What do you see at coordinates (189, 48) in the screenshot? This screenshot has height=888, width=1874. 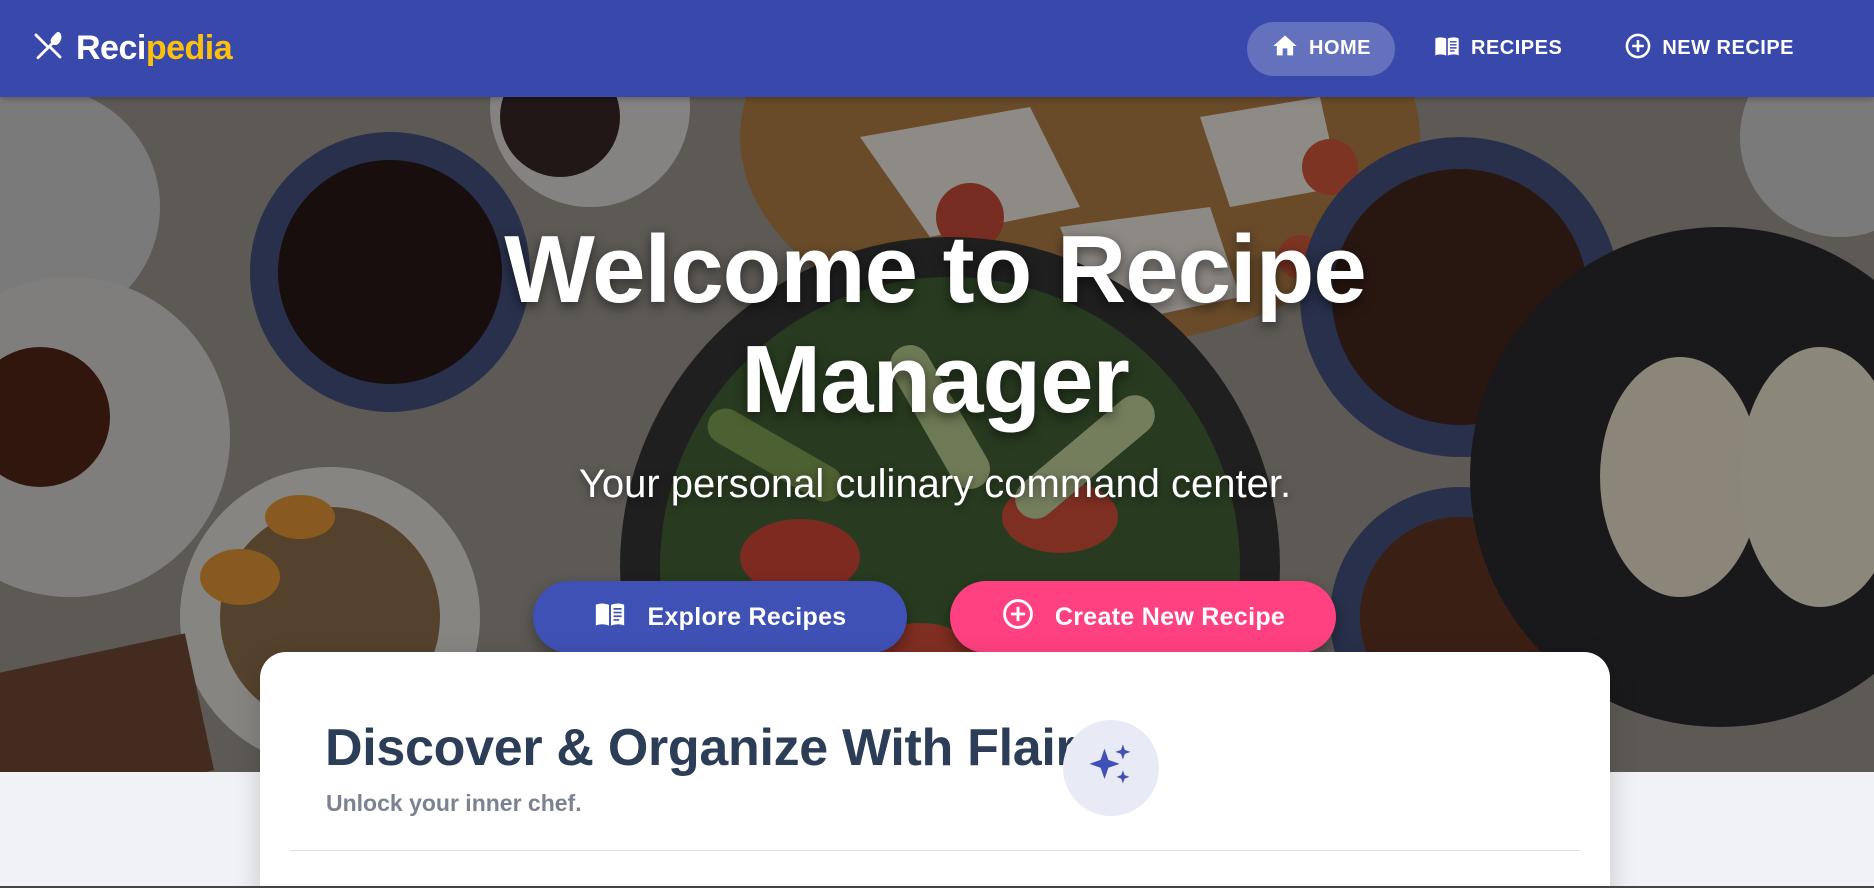 I see `brand-name-part2: pedia` at bounding box center [189, 48].